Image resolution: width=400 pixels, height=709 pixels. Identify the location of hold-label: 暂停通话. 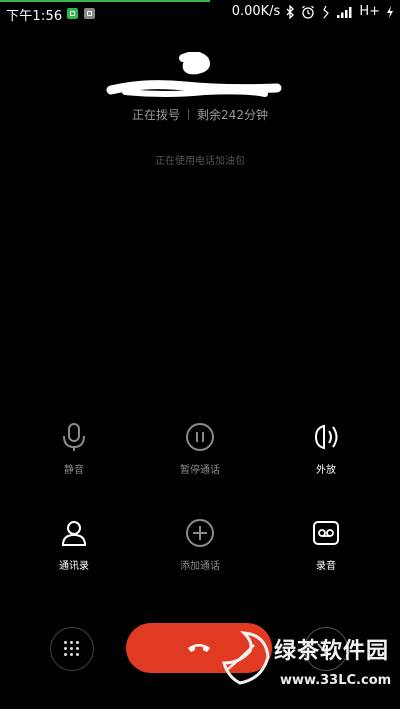
(200, 470).